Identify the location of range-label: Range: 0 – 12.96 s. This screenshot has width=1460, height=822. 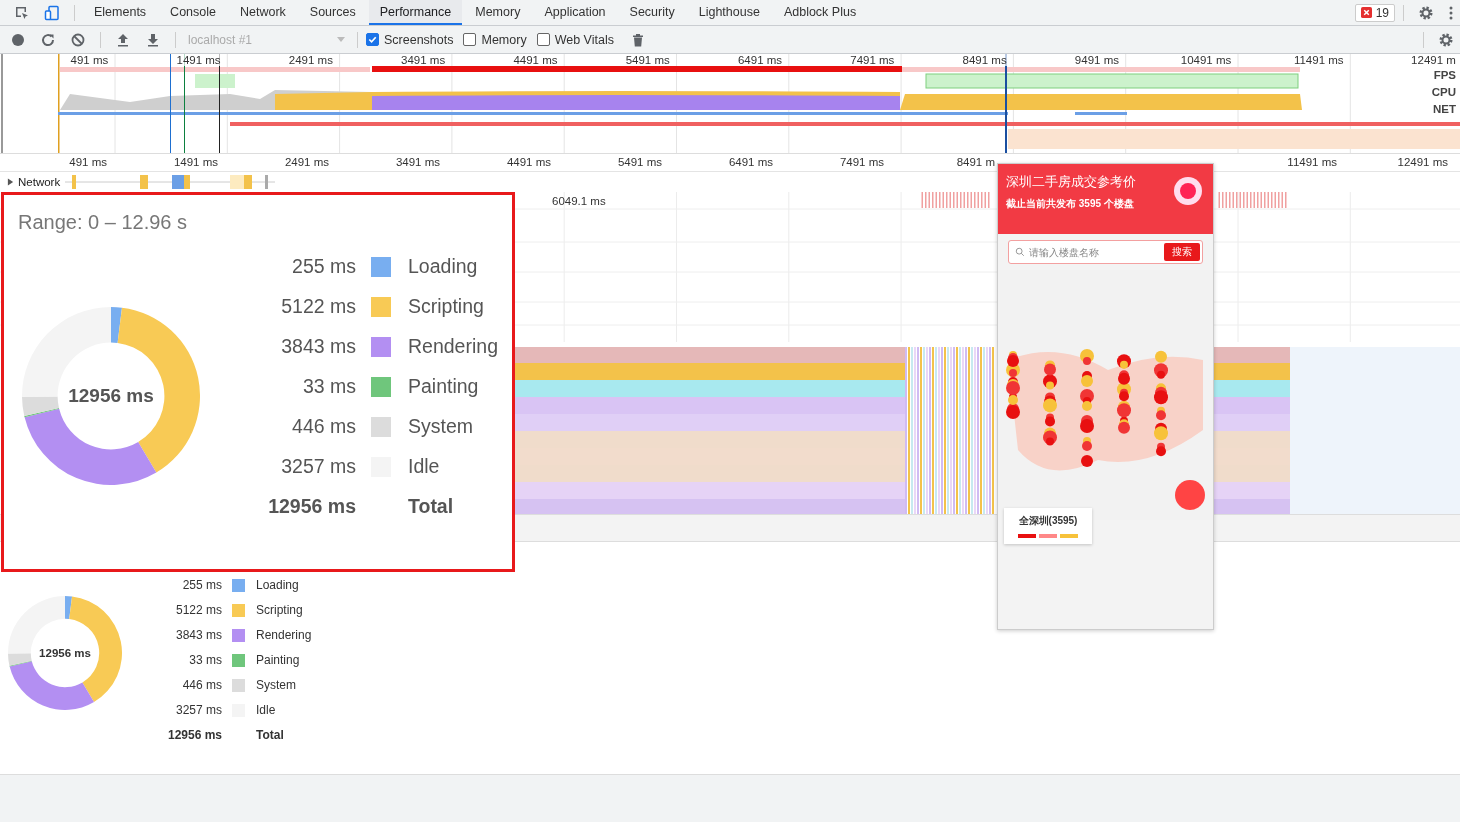
(102, 222).